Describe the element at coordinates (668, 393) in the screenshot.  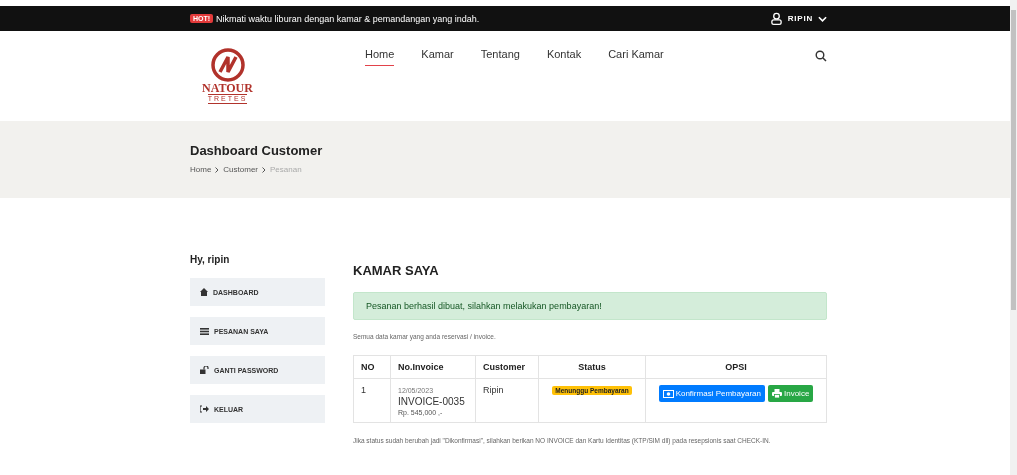
I see `money-icon` at that location.